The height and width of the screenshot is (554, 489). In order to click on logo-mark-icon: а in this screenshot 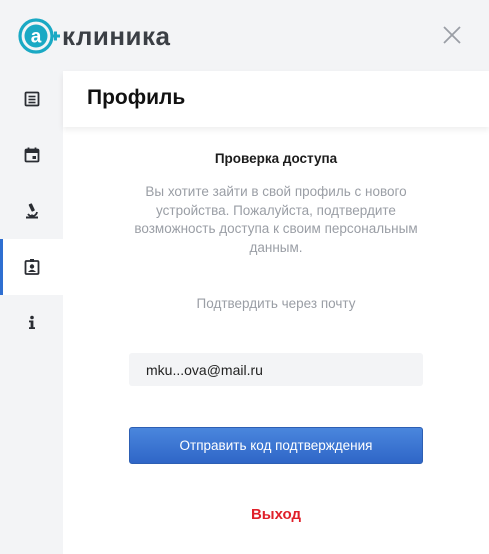, I will do `click(39, 36)`.